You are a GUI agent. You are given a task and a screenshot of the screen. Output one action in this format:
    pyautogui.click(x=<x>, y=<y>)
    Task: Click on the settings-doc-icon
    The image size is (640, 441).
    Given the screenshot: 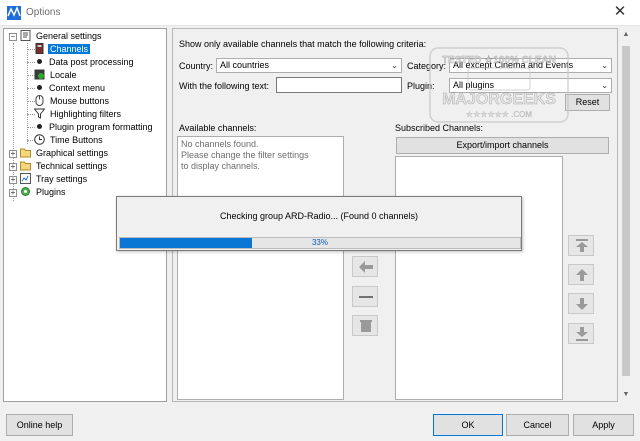 What is the action you would take?
    pyautogui.click(x=25, y=35)
    